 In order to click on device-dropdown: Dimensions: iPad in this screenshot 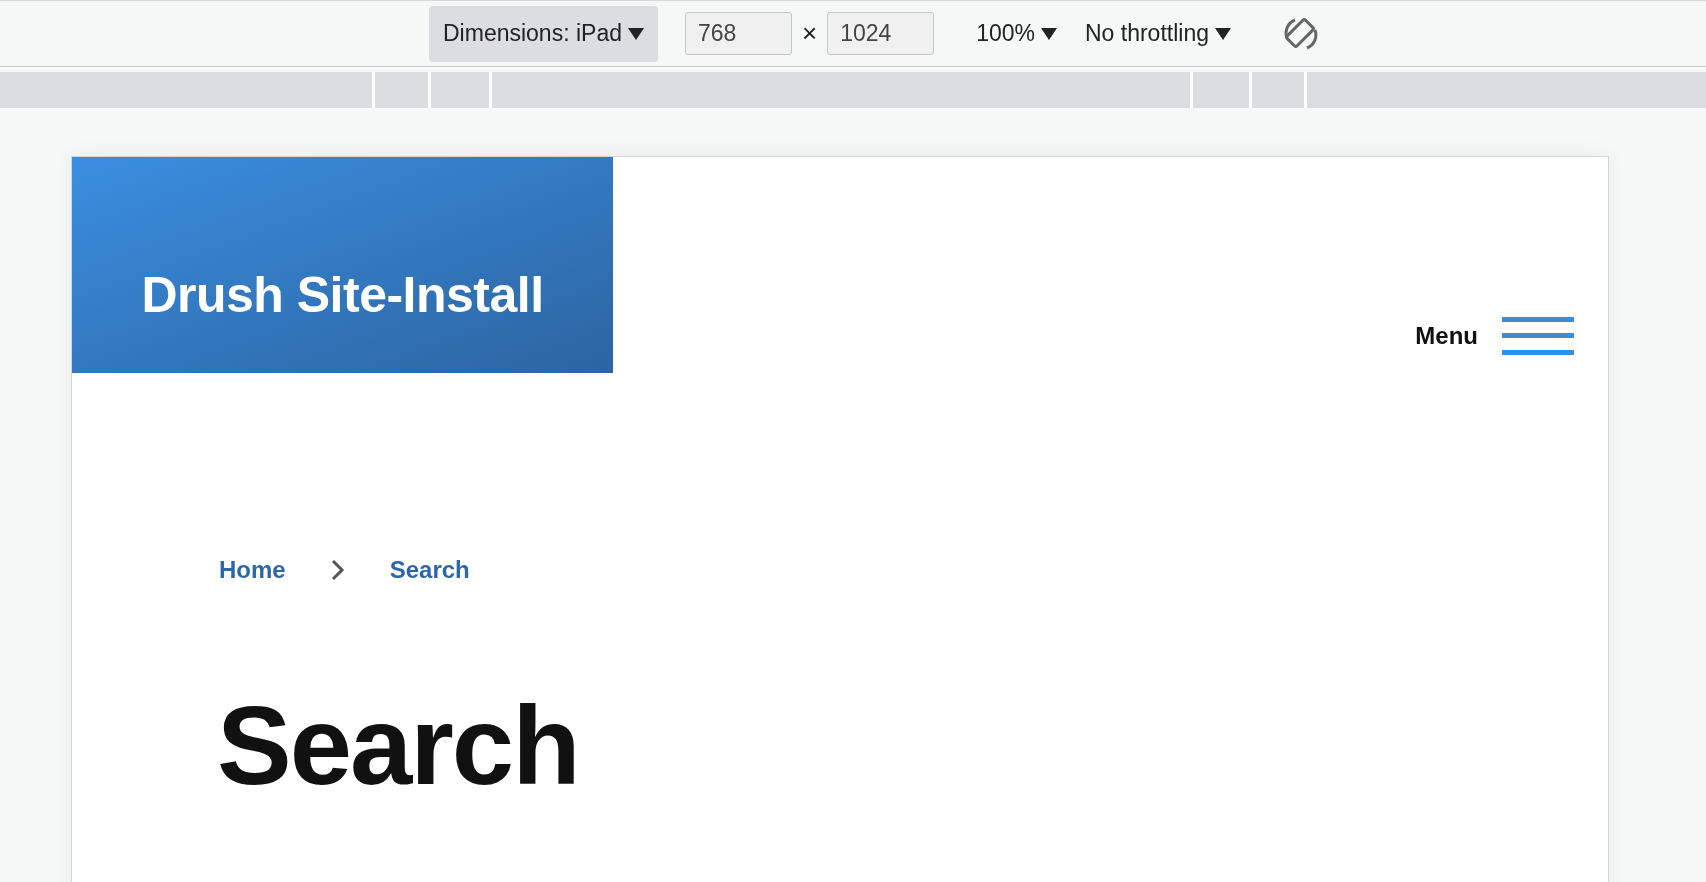, I will do `click(543, 33)`.